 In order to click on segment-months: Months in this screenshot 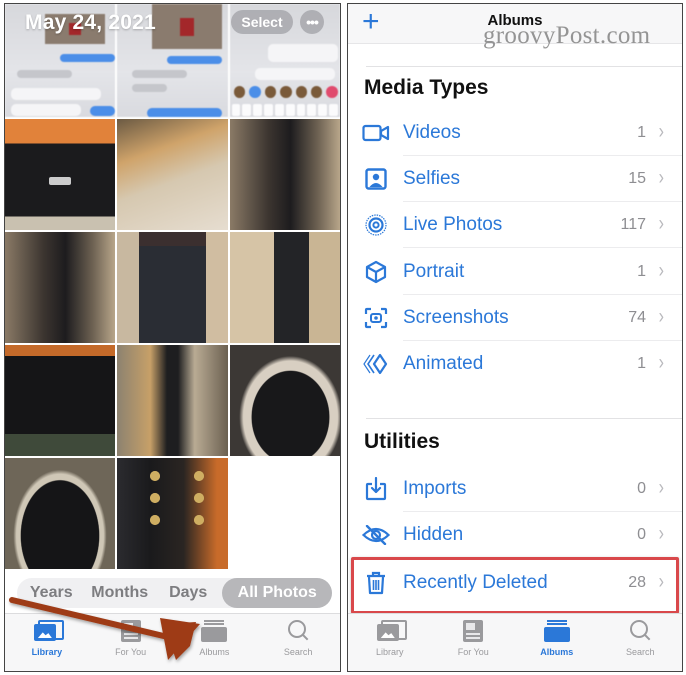, I will do `click(119, 593)`.